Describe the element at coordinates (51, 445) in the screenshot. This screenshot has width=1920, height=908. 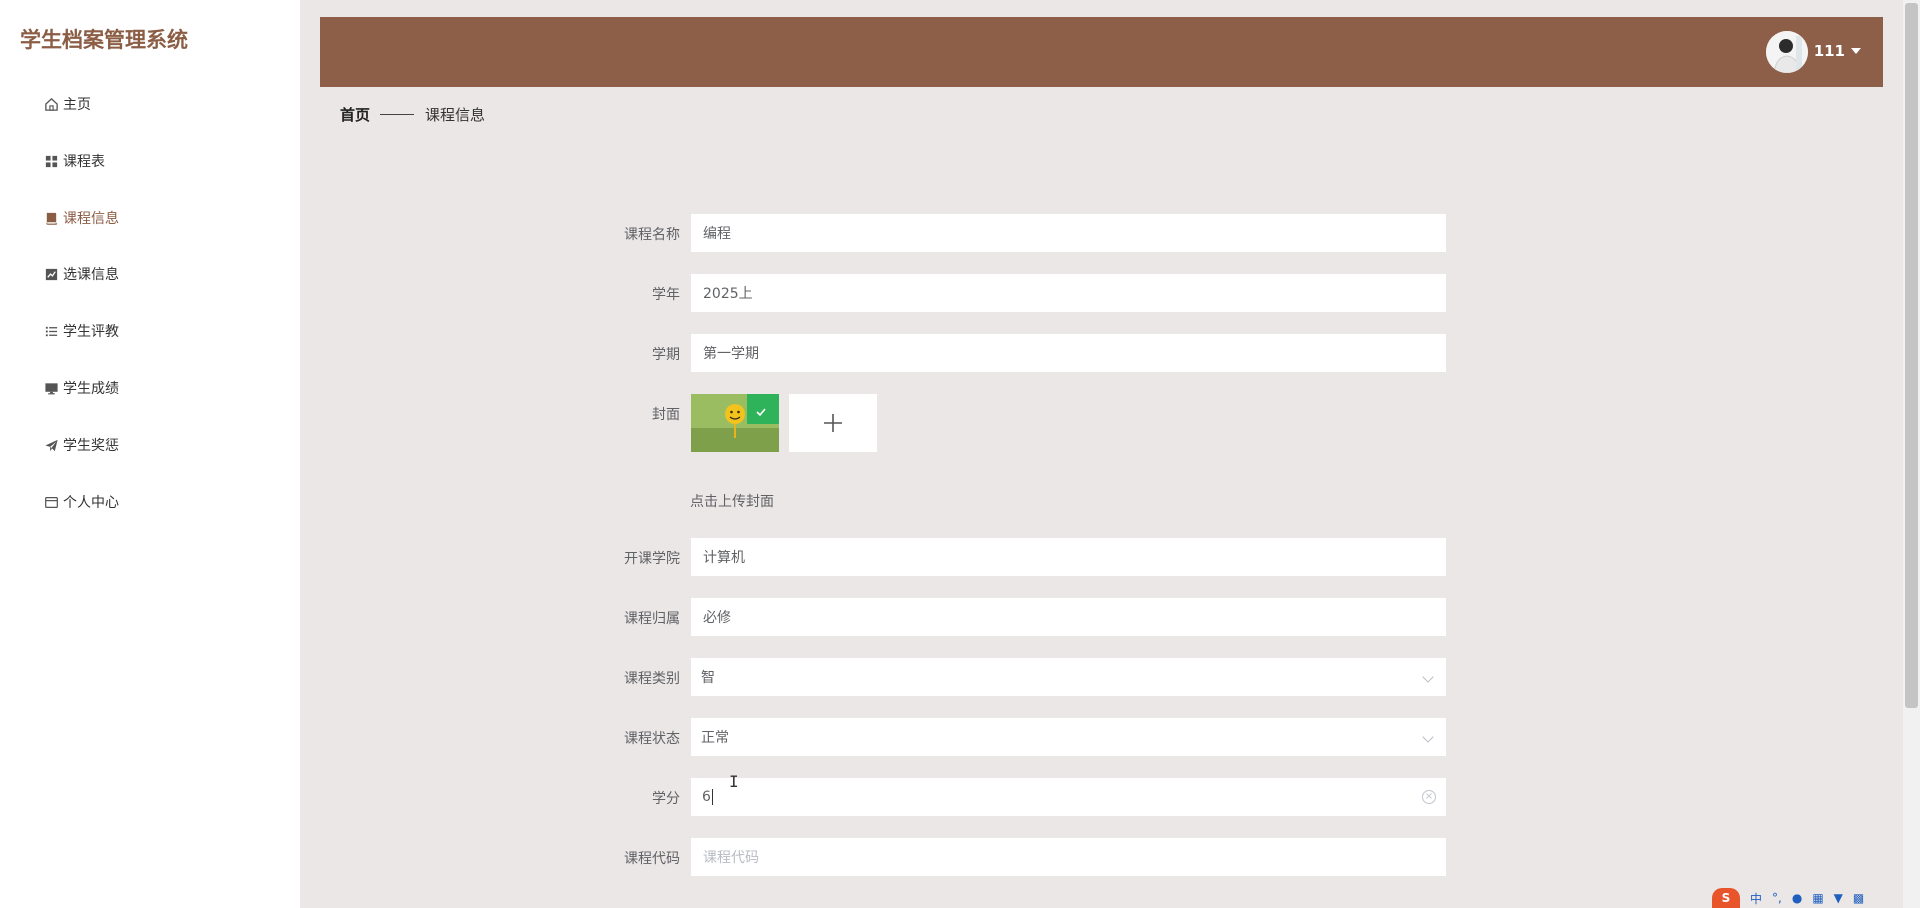
I see `send-icon` at that location.